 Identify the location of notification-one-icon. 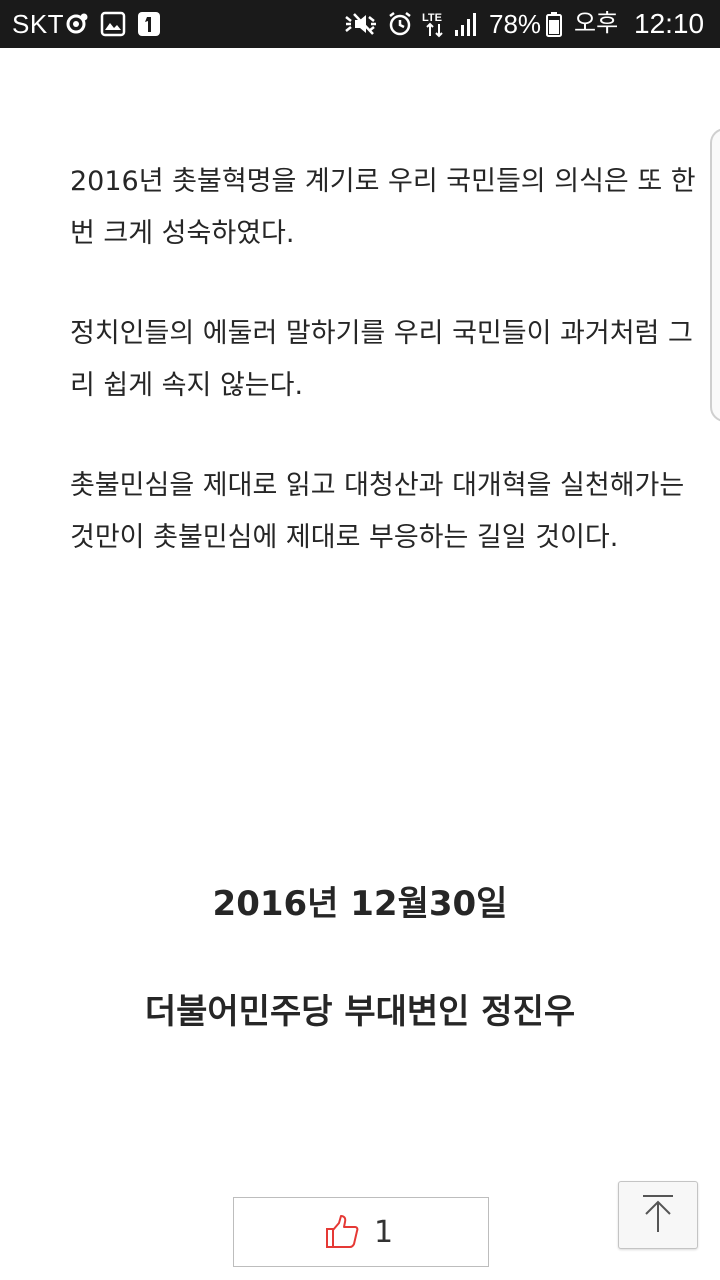
(149, 24).